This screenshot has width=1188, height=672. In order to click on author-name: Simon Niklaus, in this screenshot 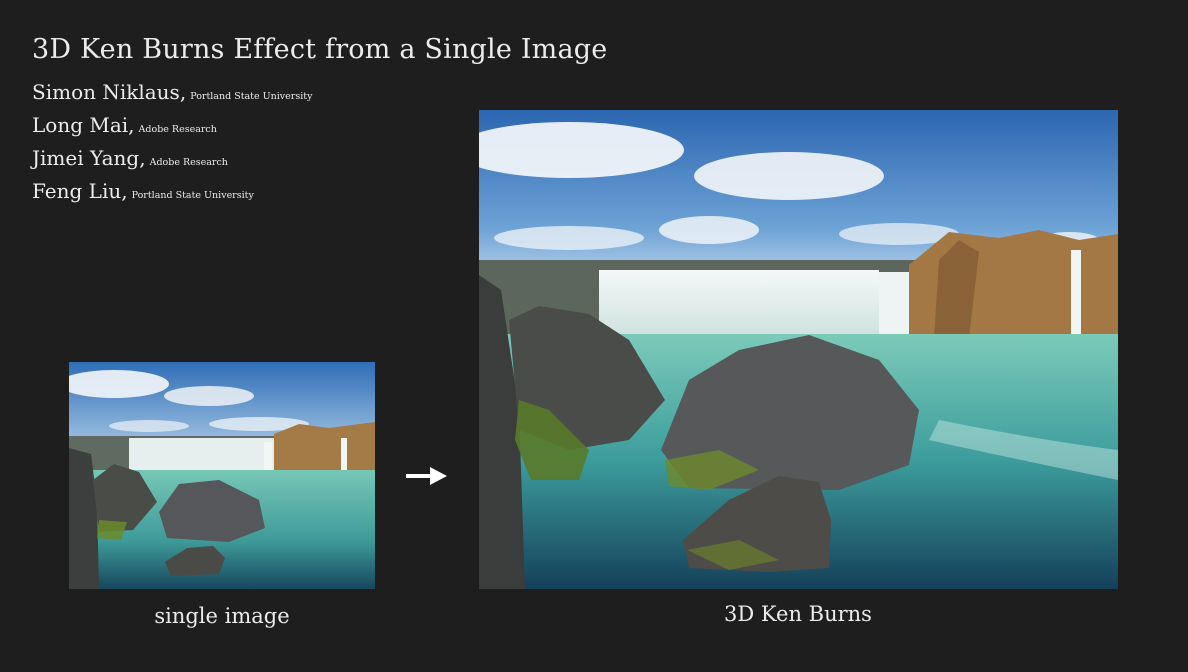, I will do `click(109, 92)`.